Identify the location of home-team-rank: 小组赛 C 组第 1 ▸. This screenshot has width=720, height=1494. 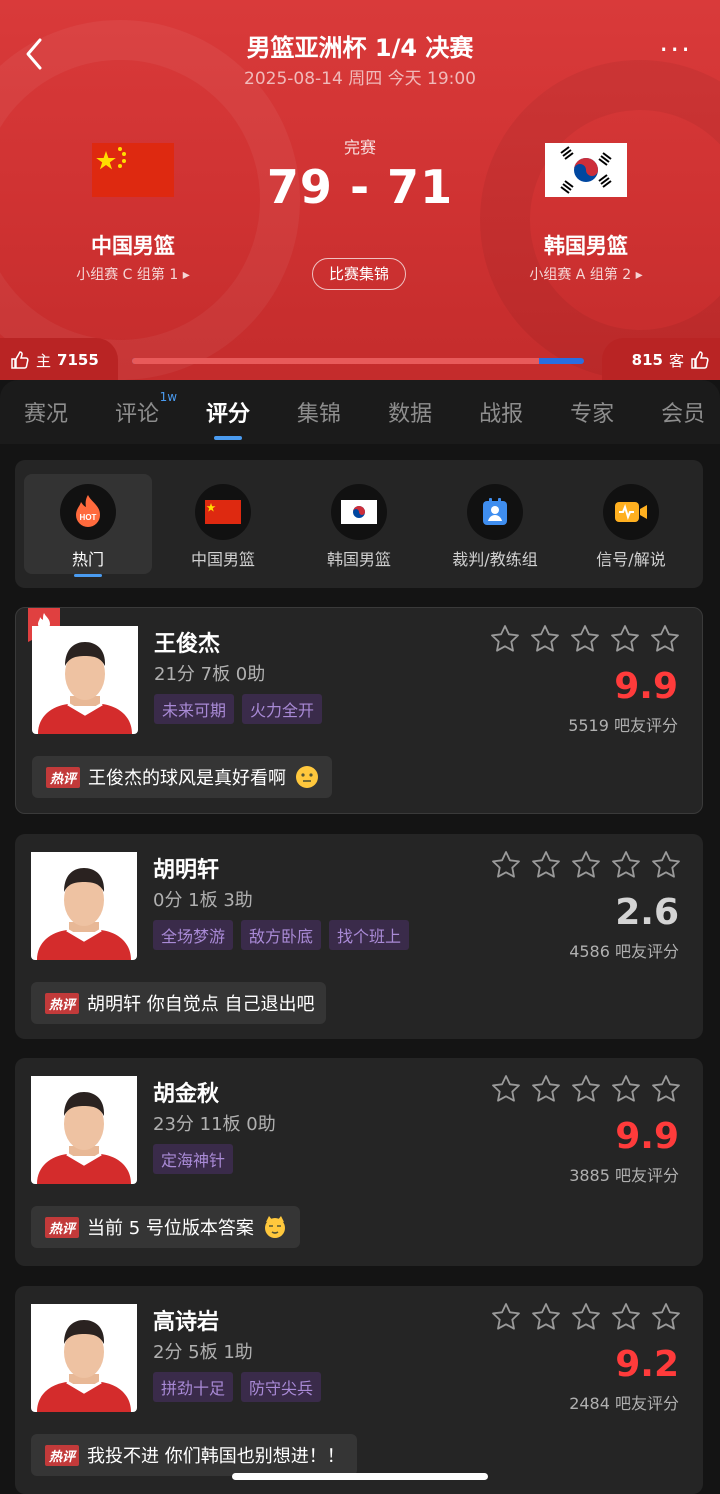
(133, 274).